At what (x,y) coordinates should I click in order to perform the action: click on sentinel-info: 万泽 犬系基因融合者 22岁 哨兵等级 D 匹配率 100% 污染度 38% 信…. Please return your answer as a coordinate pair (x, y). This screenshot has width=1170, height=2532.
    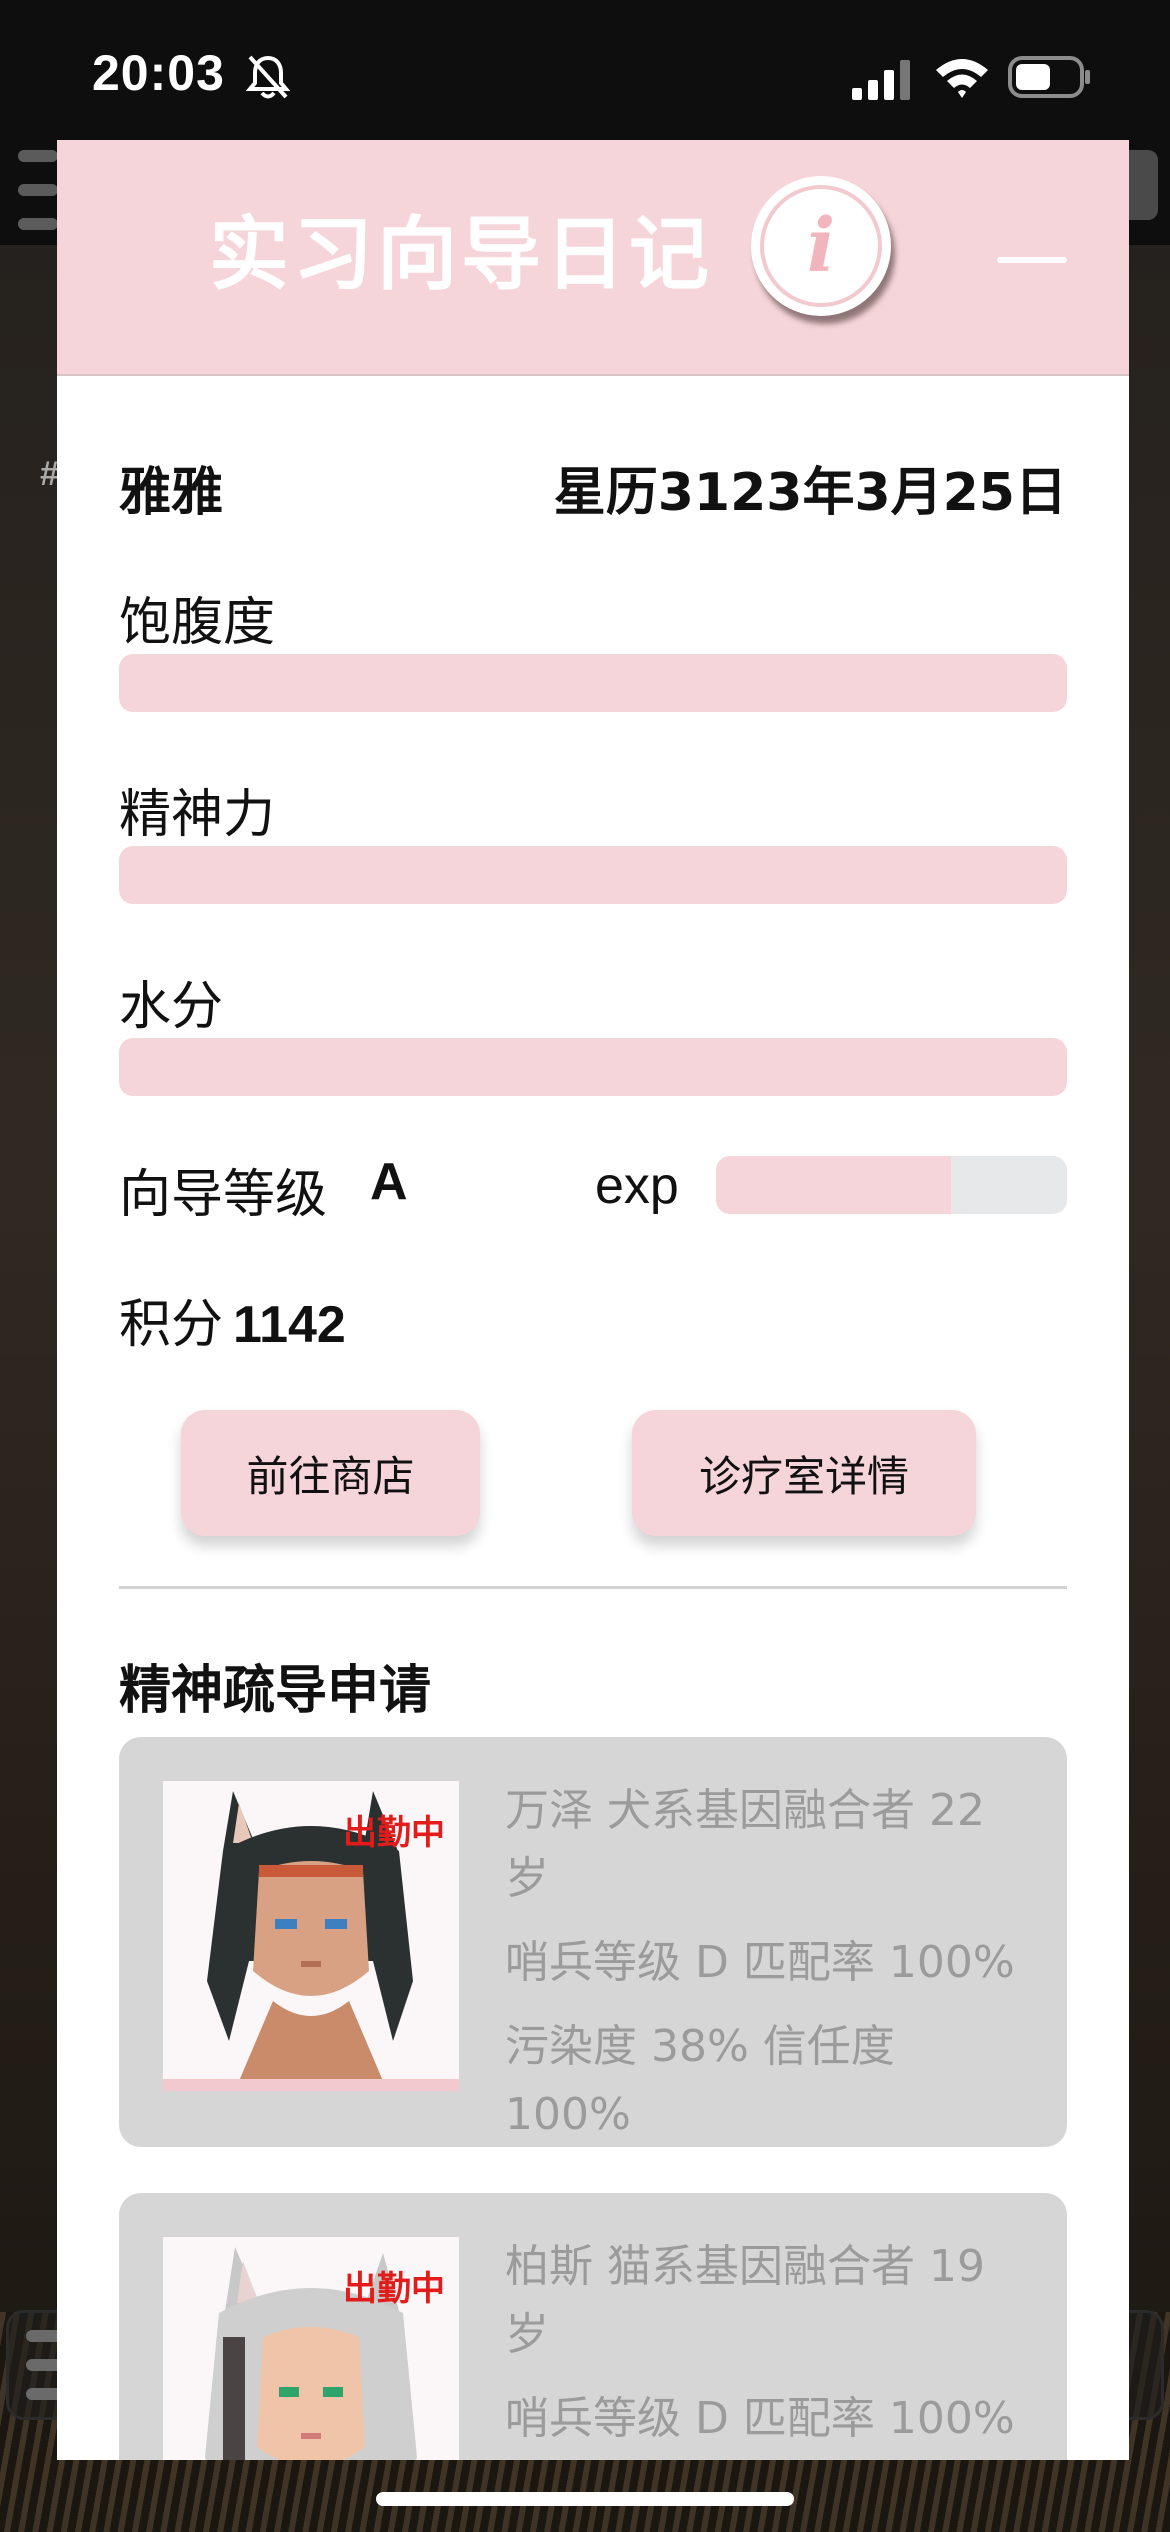
    Looking at the image, I should click on (765, 1971).